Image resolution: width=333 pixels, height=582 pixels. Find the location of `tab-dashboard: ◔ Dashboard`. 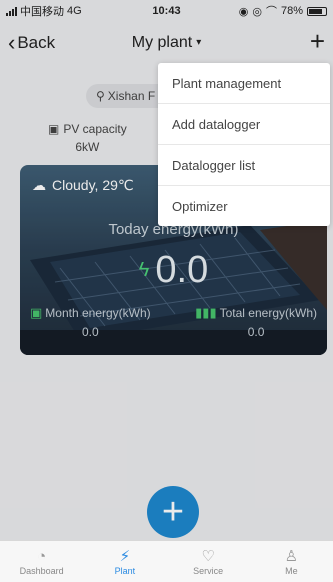

tab-dashboard: ◔ Dashboard is located at coordinates (41, 561).